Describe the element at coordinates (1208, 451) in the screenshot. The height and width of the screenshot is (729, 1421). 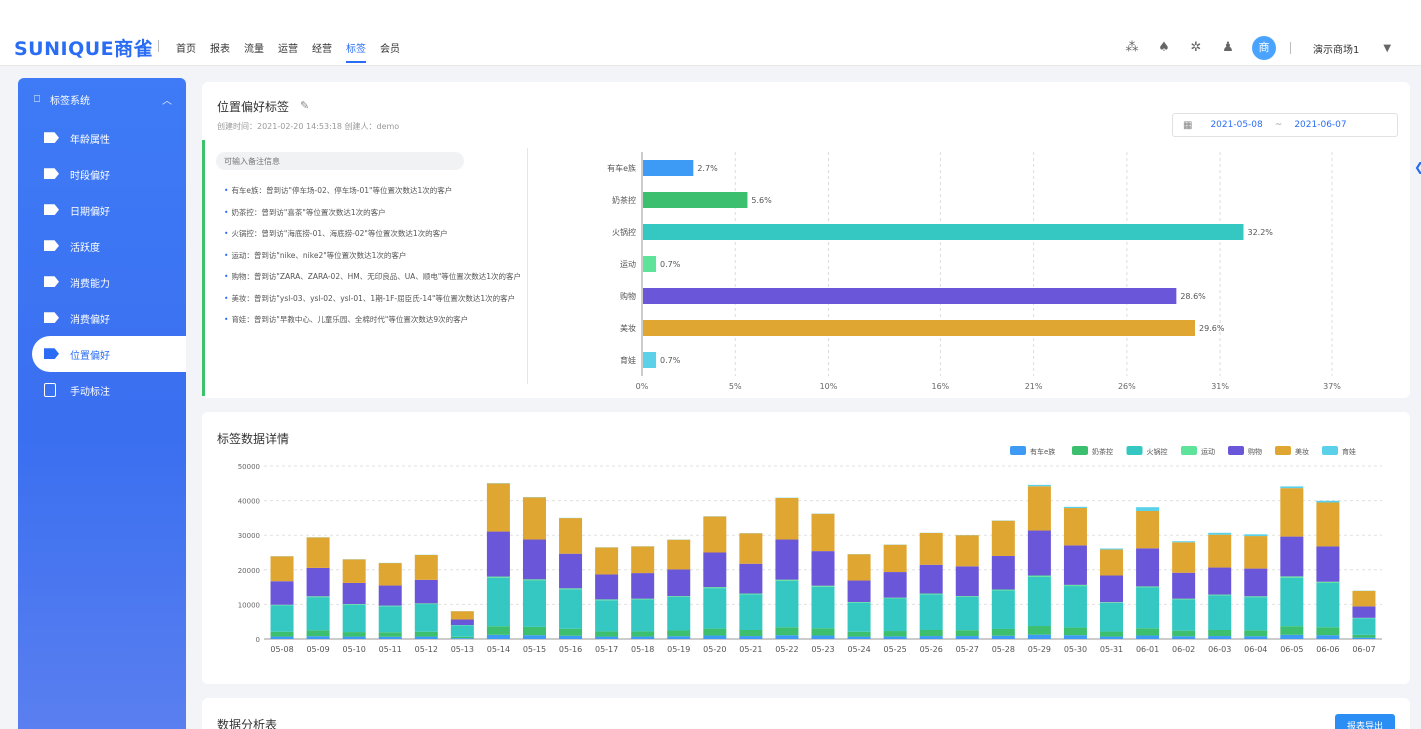
I see `legend-label: 运动` at that location.